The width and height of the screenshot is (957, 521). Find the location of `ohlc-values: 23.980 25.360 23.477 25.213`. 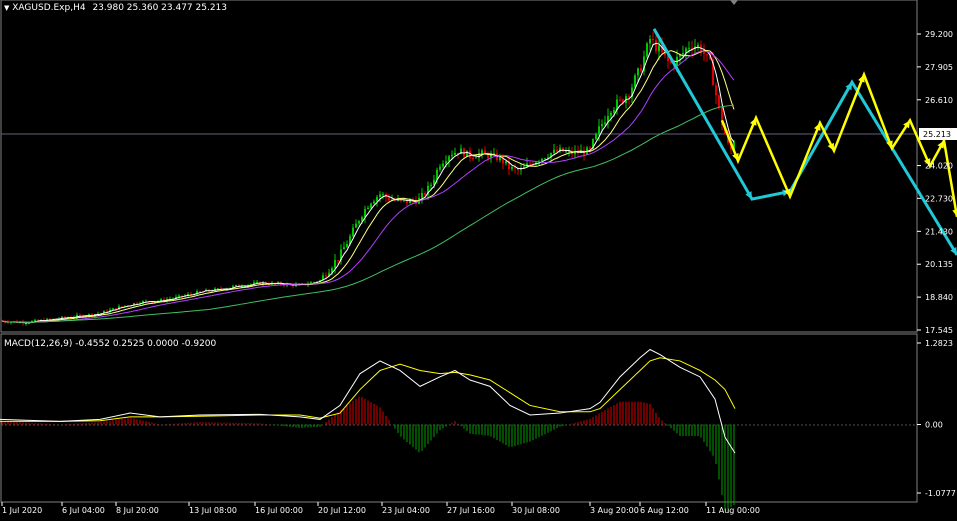

ohlc-values: 23.980 25.360 23.477 25.213 is located at coordinates (160, 8).